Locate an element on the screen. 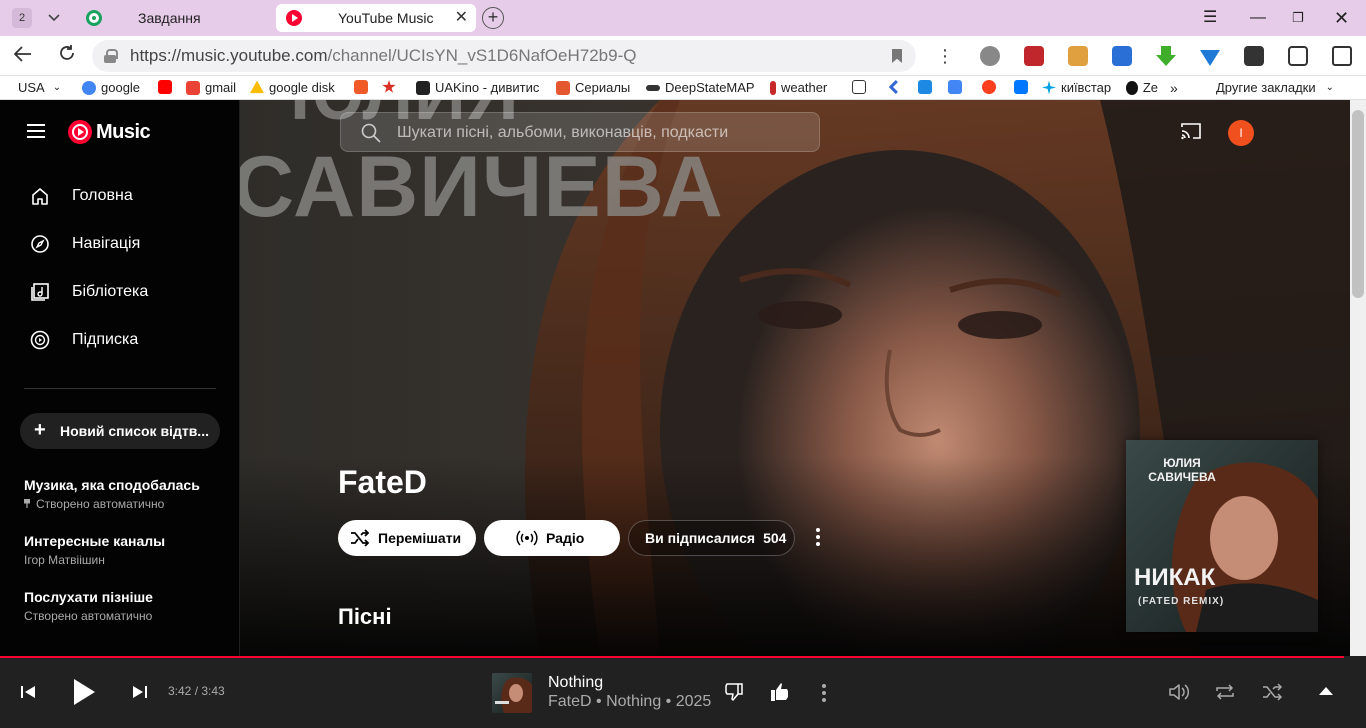 The image size is (1366, 728). sidebar-item-label: Бібліотека is located at coordinates (110, 291).